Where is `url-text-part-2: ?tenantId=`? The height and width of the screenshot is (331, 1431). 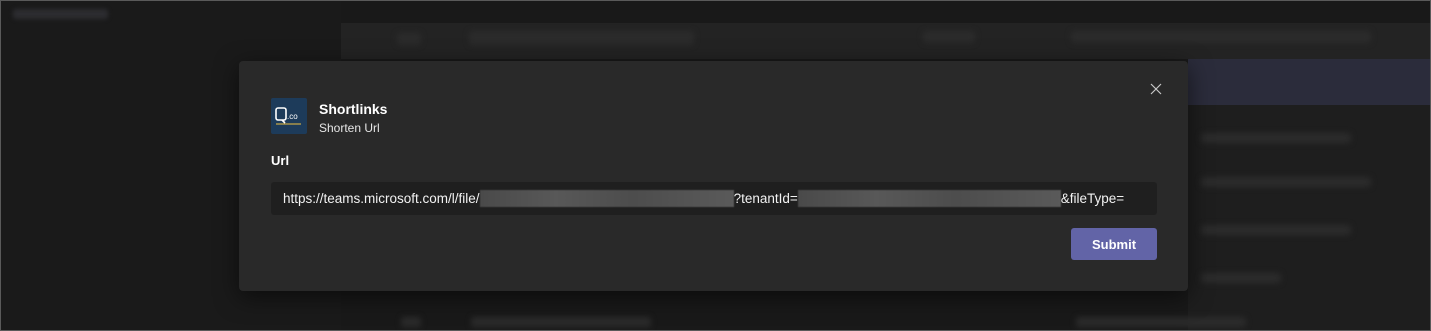
url-text-part-2: ?tenantId= is located at coordinates (765, 198).